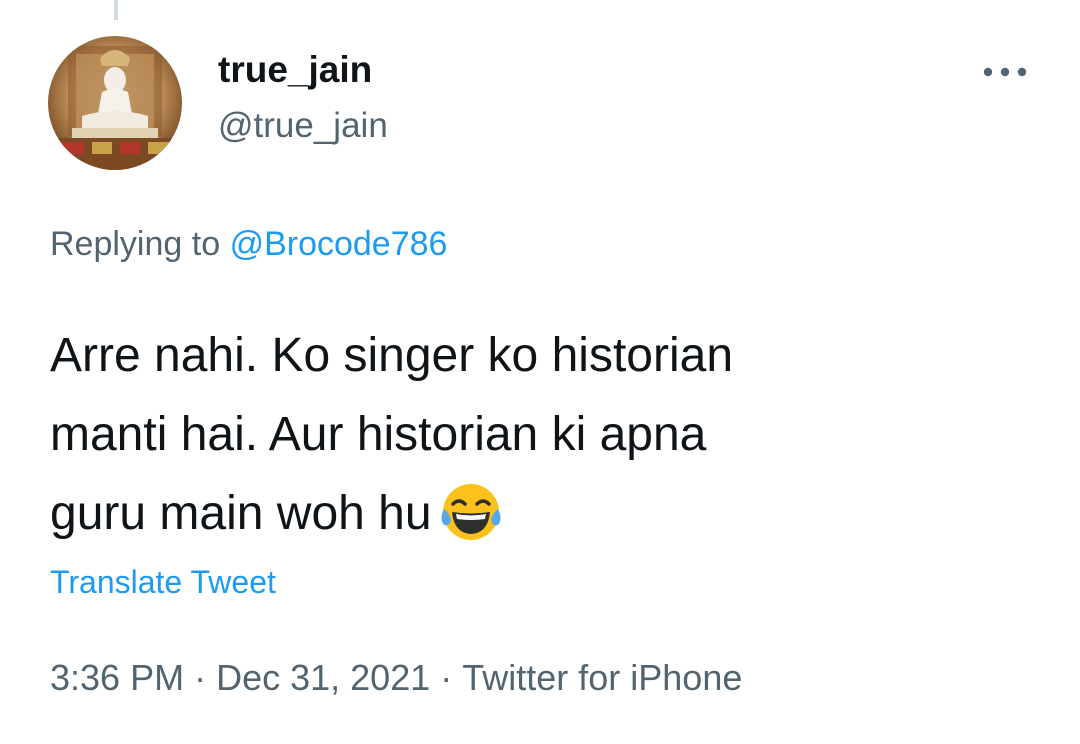  Describe the element at coordinates (555, 513) in the screenshot. I see `tweet-text-line-with-emoji: guru main woh hu` at that location.